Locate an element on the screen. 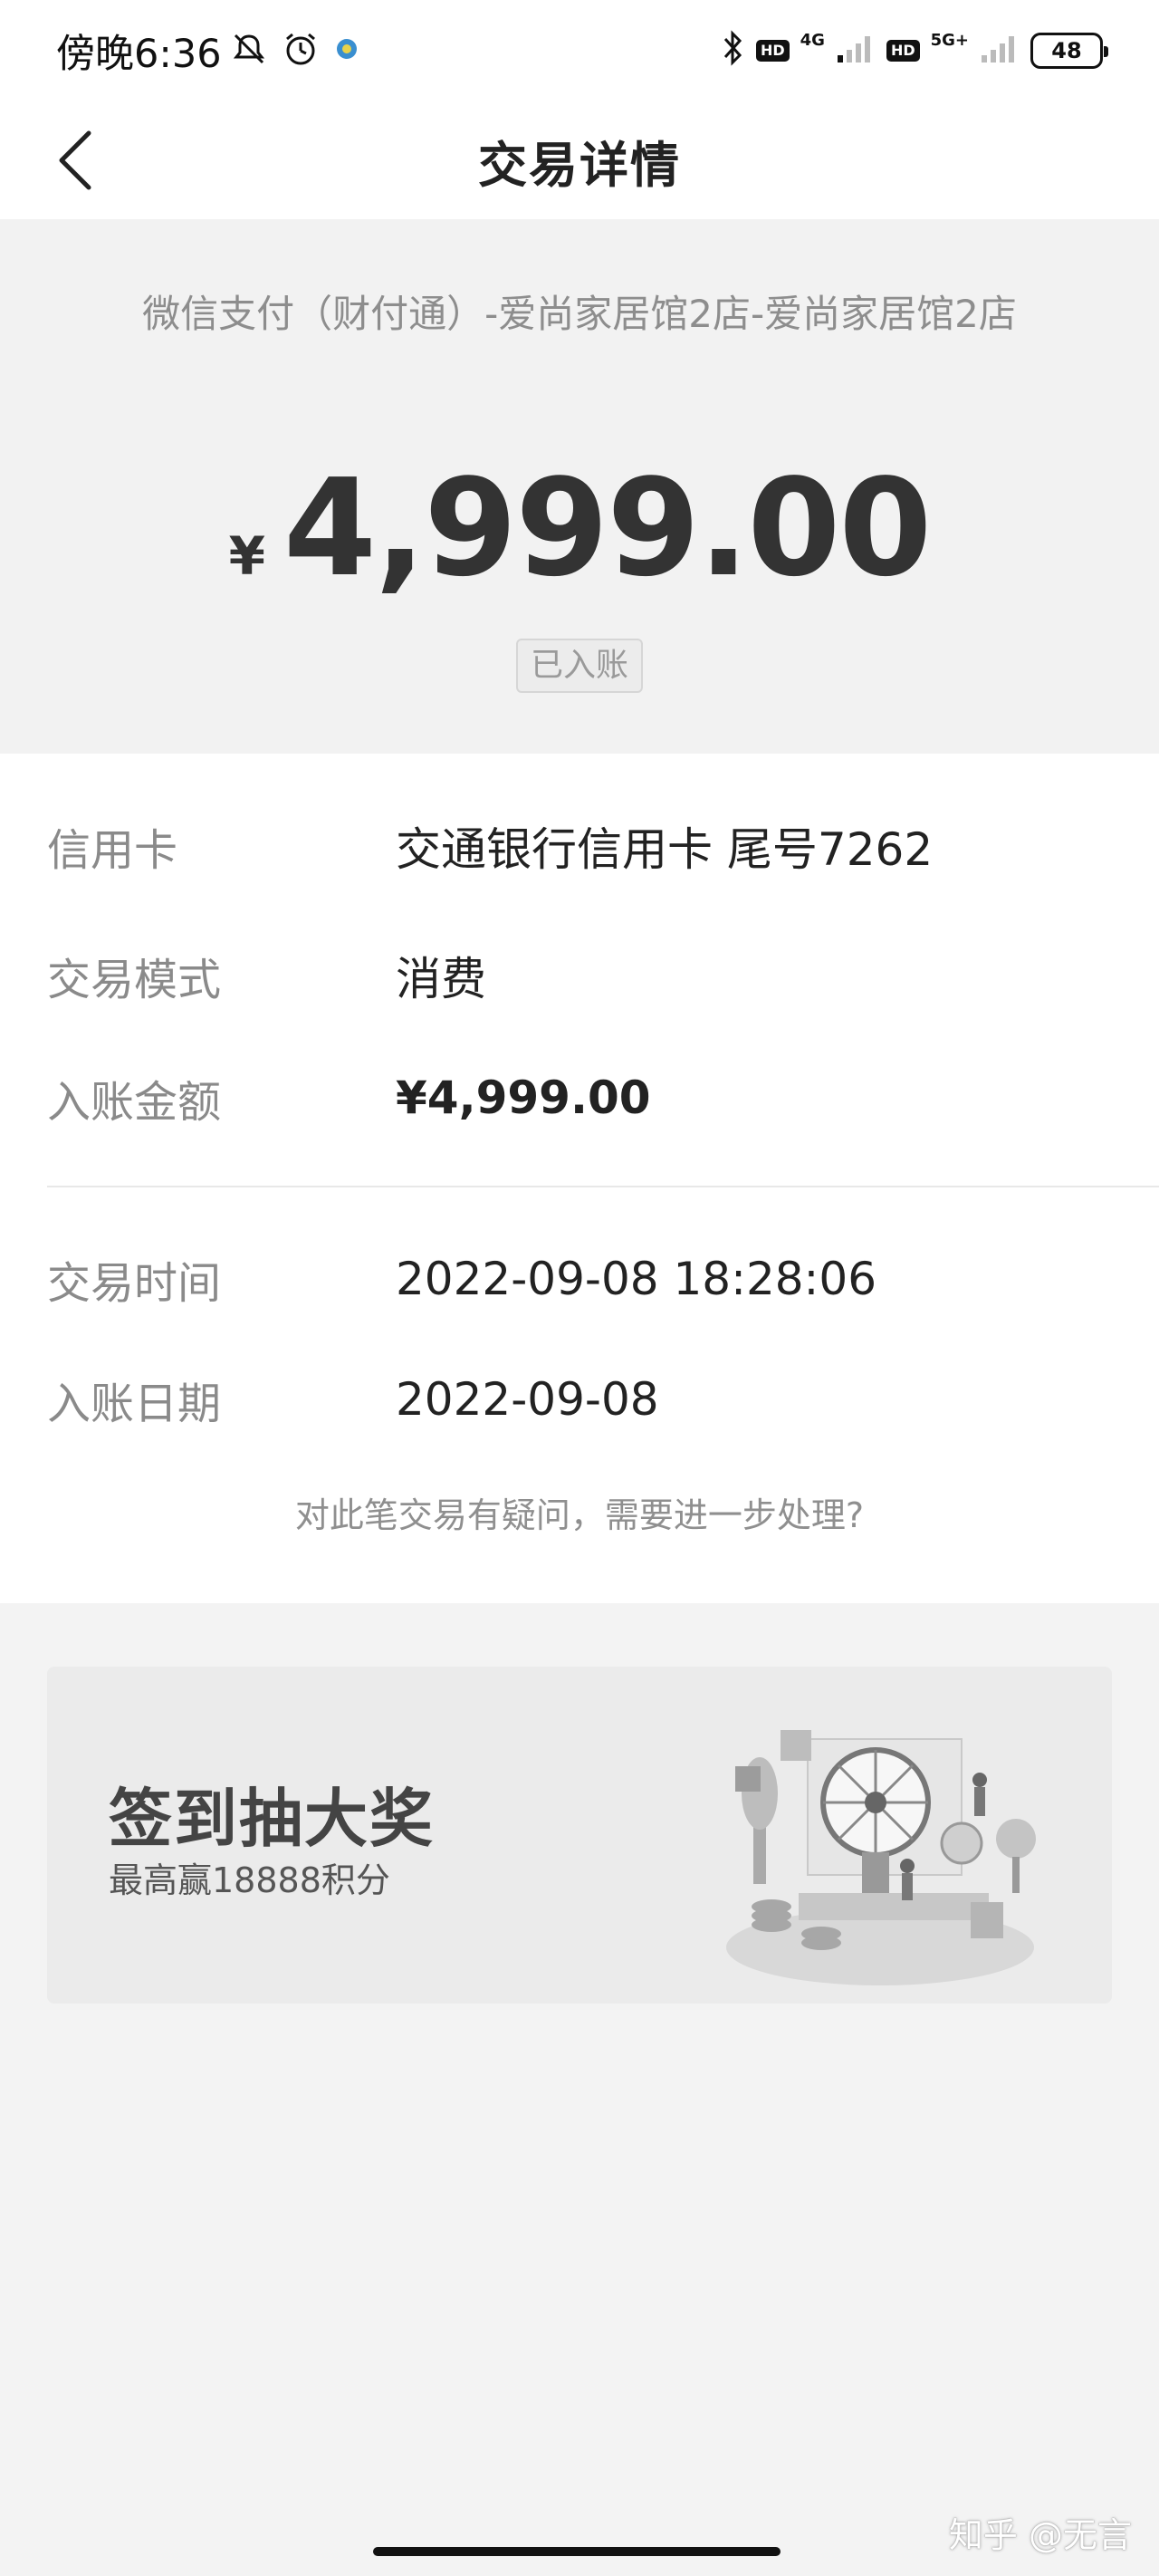  transaction-amount: 4,999.00 is located at coordinates (607, 528).